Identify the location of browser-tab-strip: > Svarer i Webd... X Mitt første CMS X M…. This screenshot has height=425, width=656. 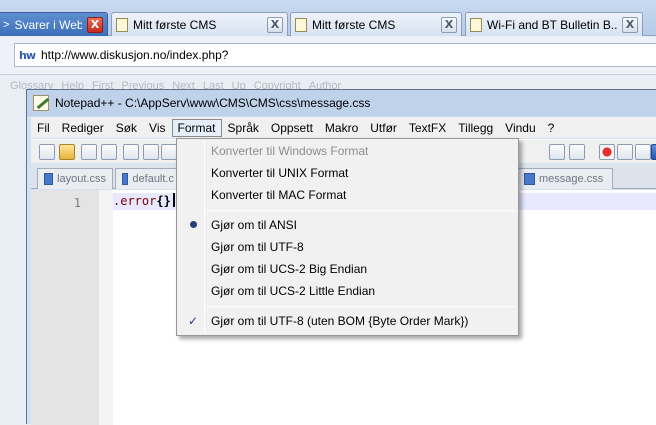
(328, 18).